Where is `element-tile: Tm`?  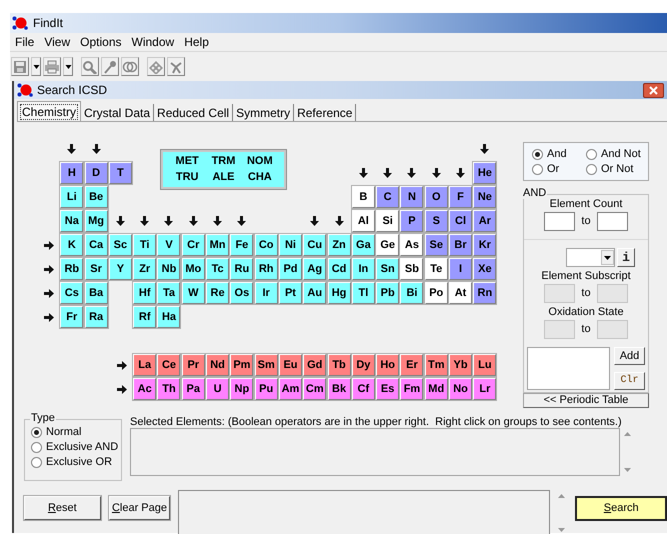
element-tile: Tm is located at coordinates (436, 365).